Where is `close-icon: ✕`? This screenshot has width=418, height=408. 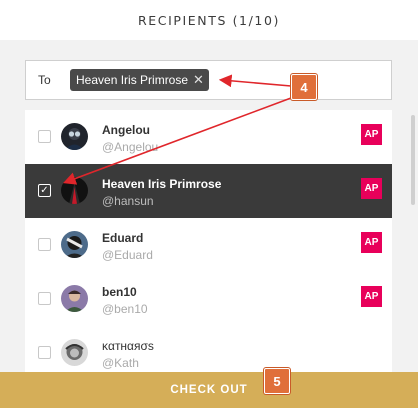
close-icon: ✕ is located at coordinates (198, 80).